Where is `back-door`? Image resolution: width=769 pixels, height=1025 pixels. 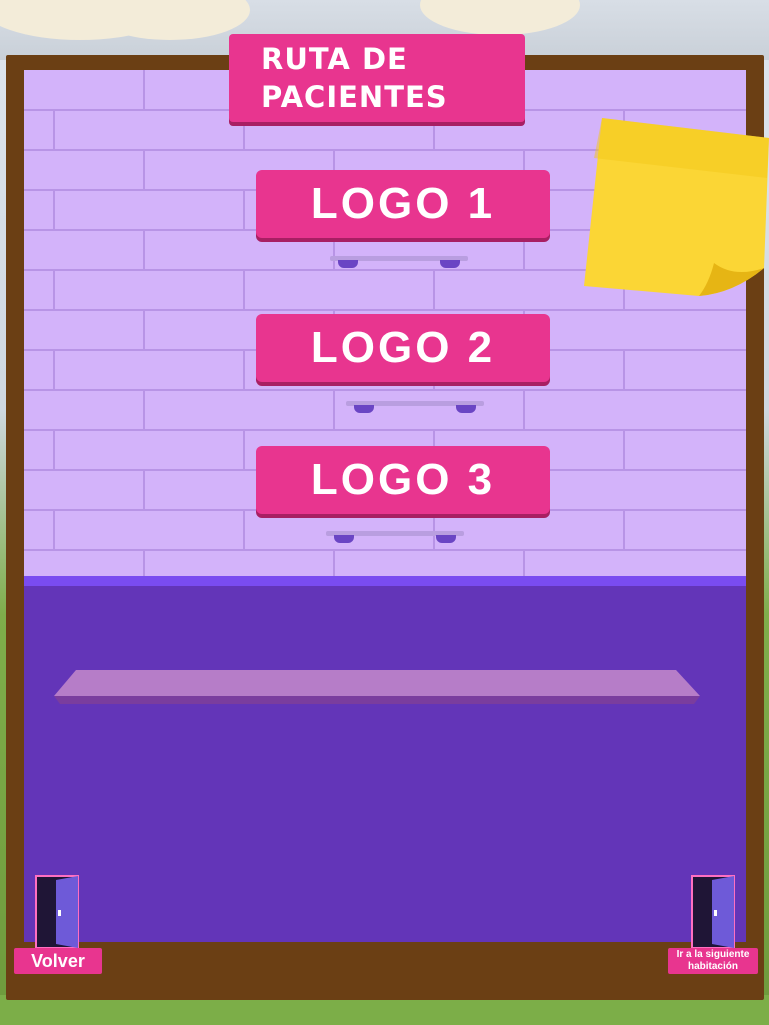 back-door is located at coordinates (61, 913).